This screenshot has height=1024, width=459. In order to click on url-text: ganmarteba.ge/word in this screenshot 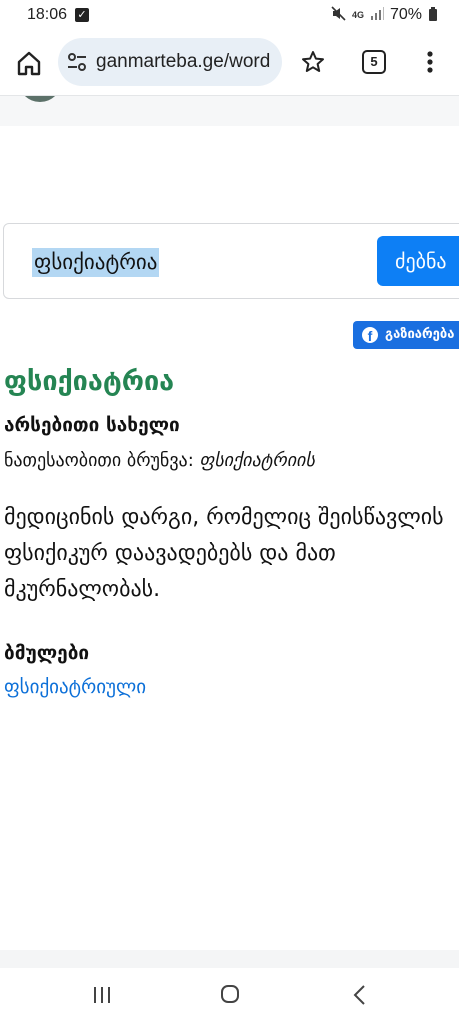, I will do `click(183, 61)`.